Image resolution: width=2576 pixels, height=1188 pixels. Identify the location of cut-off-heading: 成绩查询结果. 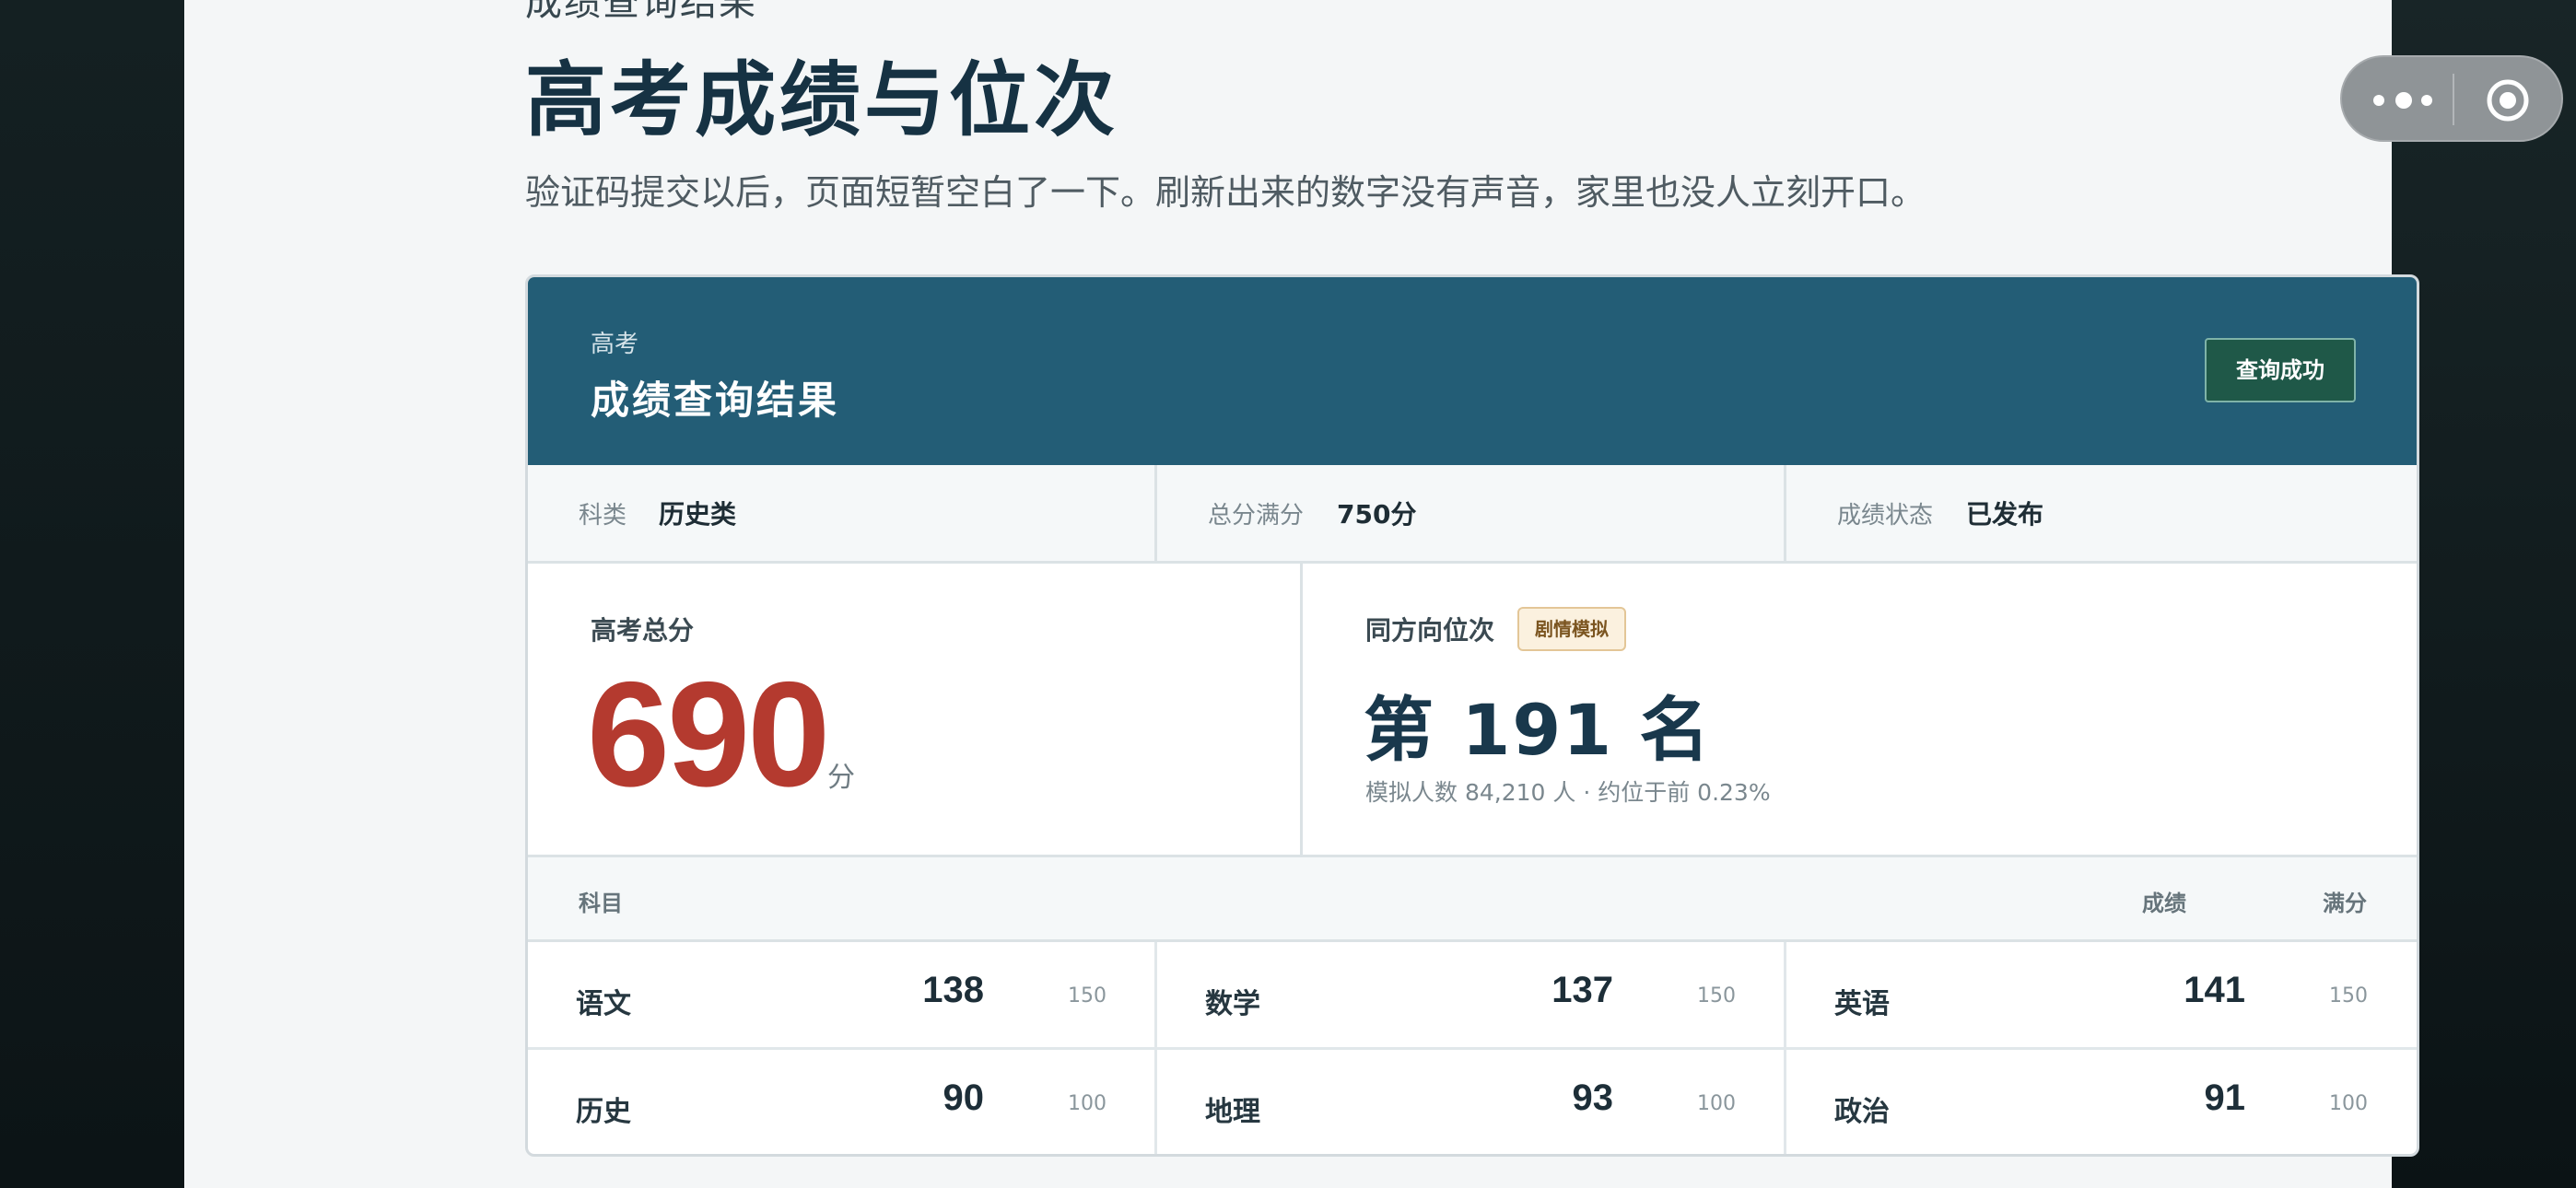
(641, 12).